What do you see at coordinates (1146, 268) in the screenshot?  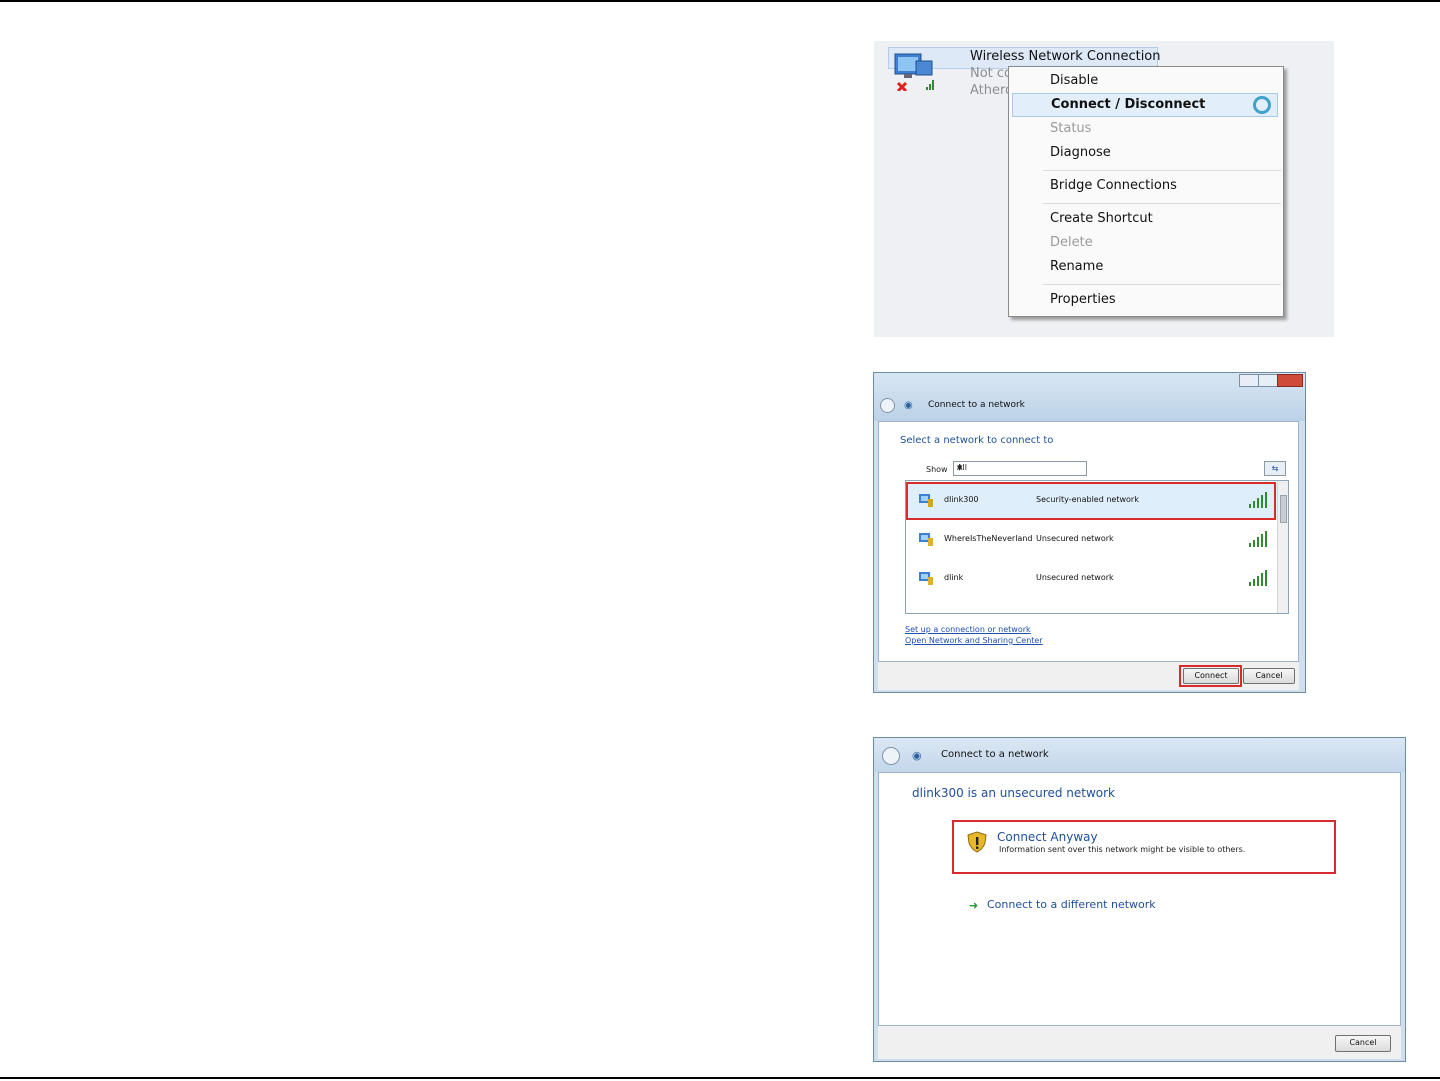 I see `menu-item-rename: Rename` at bounding box center [1146, 268].